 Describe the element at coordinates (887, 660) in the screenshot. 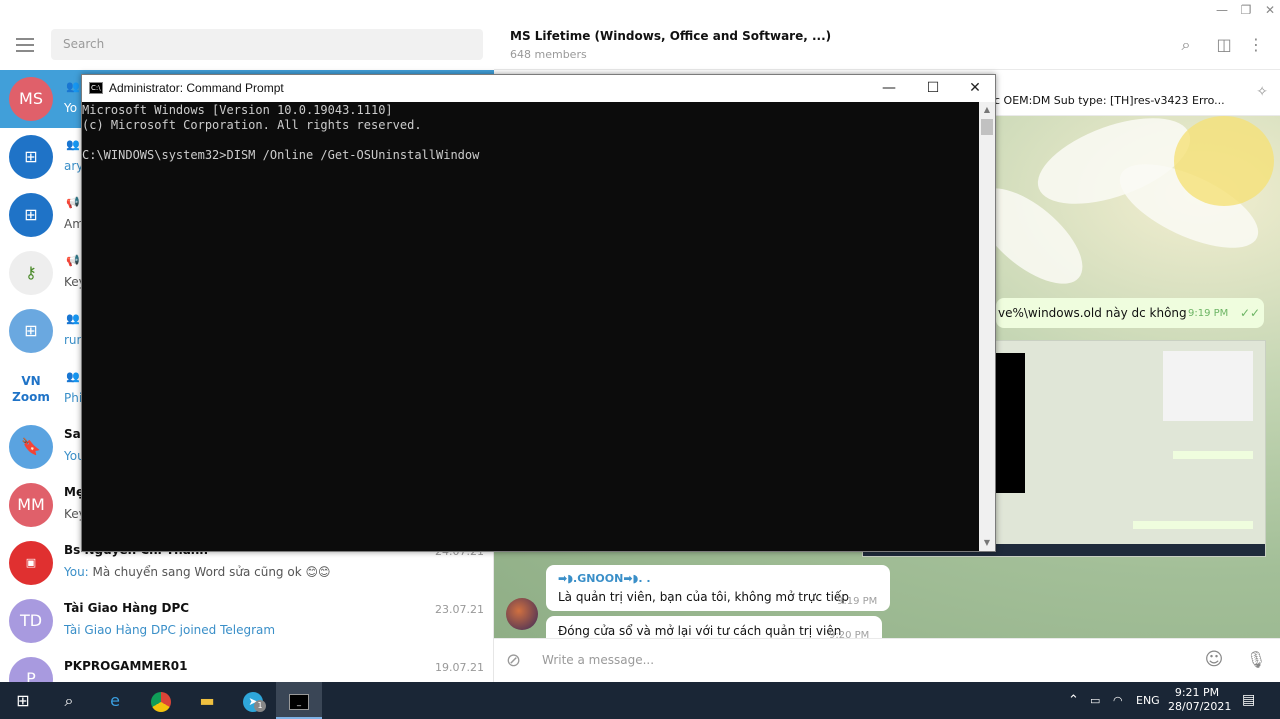

I see `message-composer: ⊘ Write a message... ☺ 🎙` at that location.